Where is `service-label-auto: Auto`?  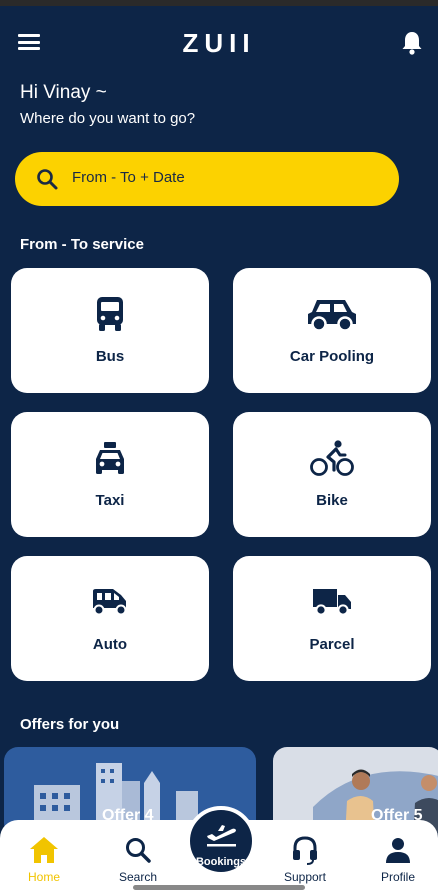 service-label-auto: Auto is located at coordinates (110, 644).